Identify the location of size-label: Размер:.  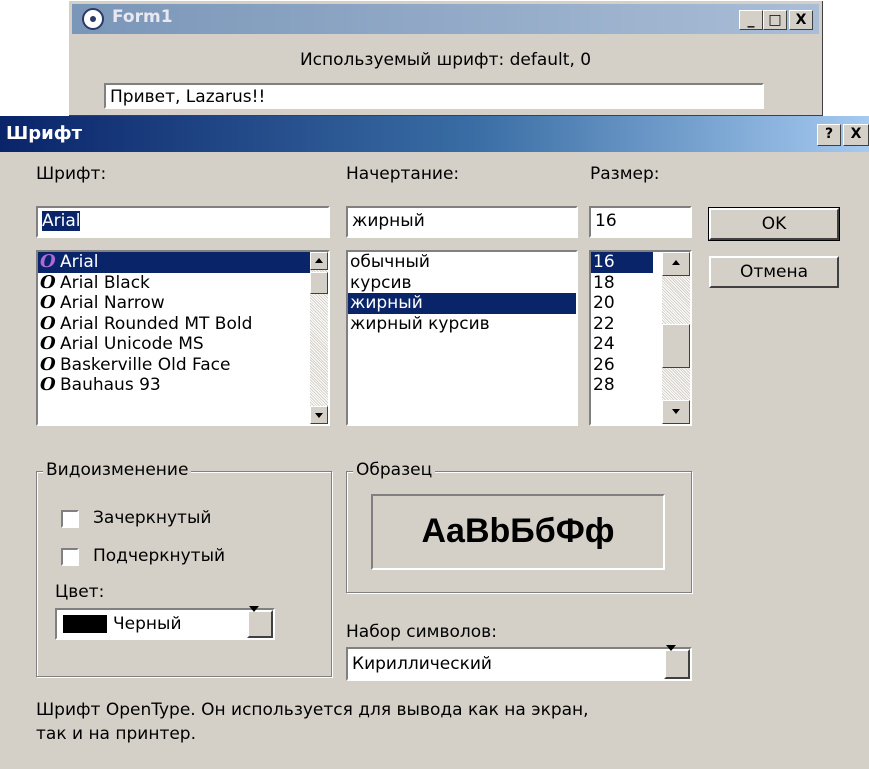
(625, 174).